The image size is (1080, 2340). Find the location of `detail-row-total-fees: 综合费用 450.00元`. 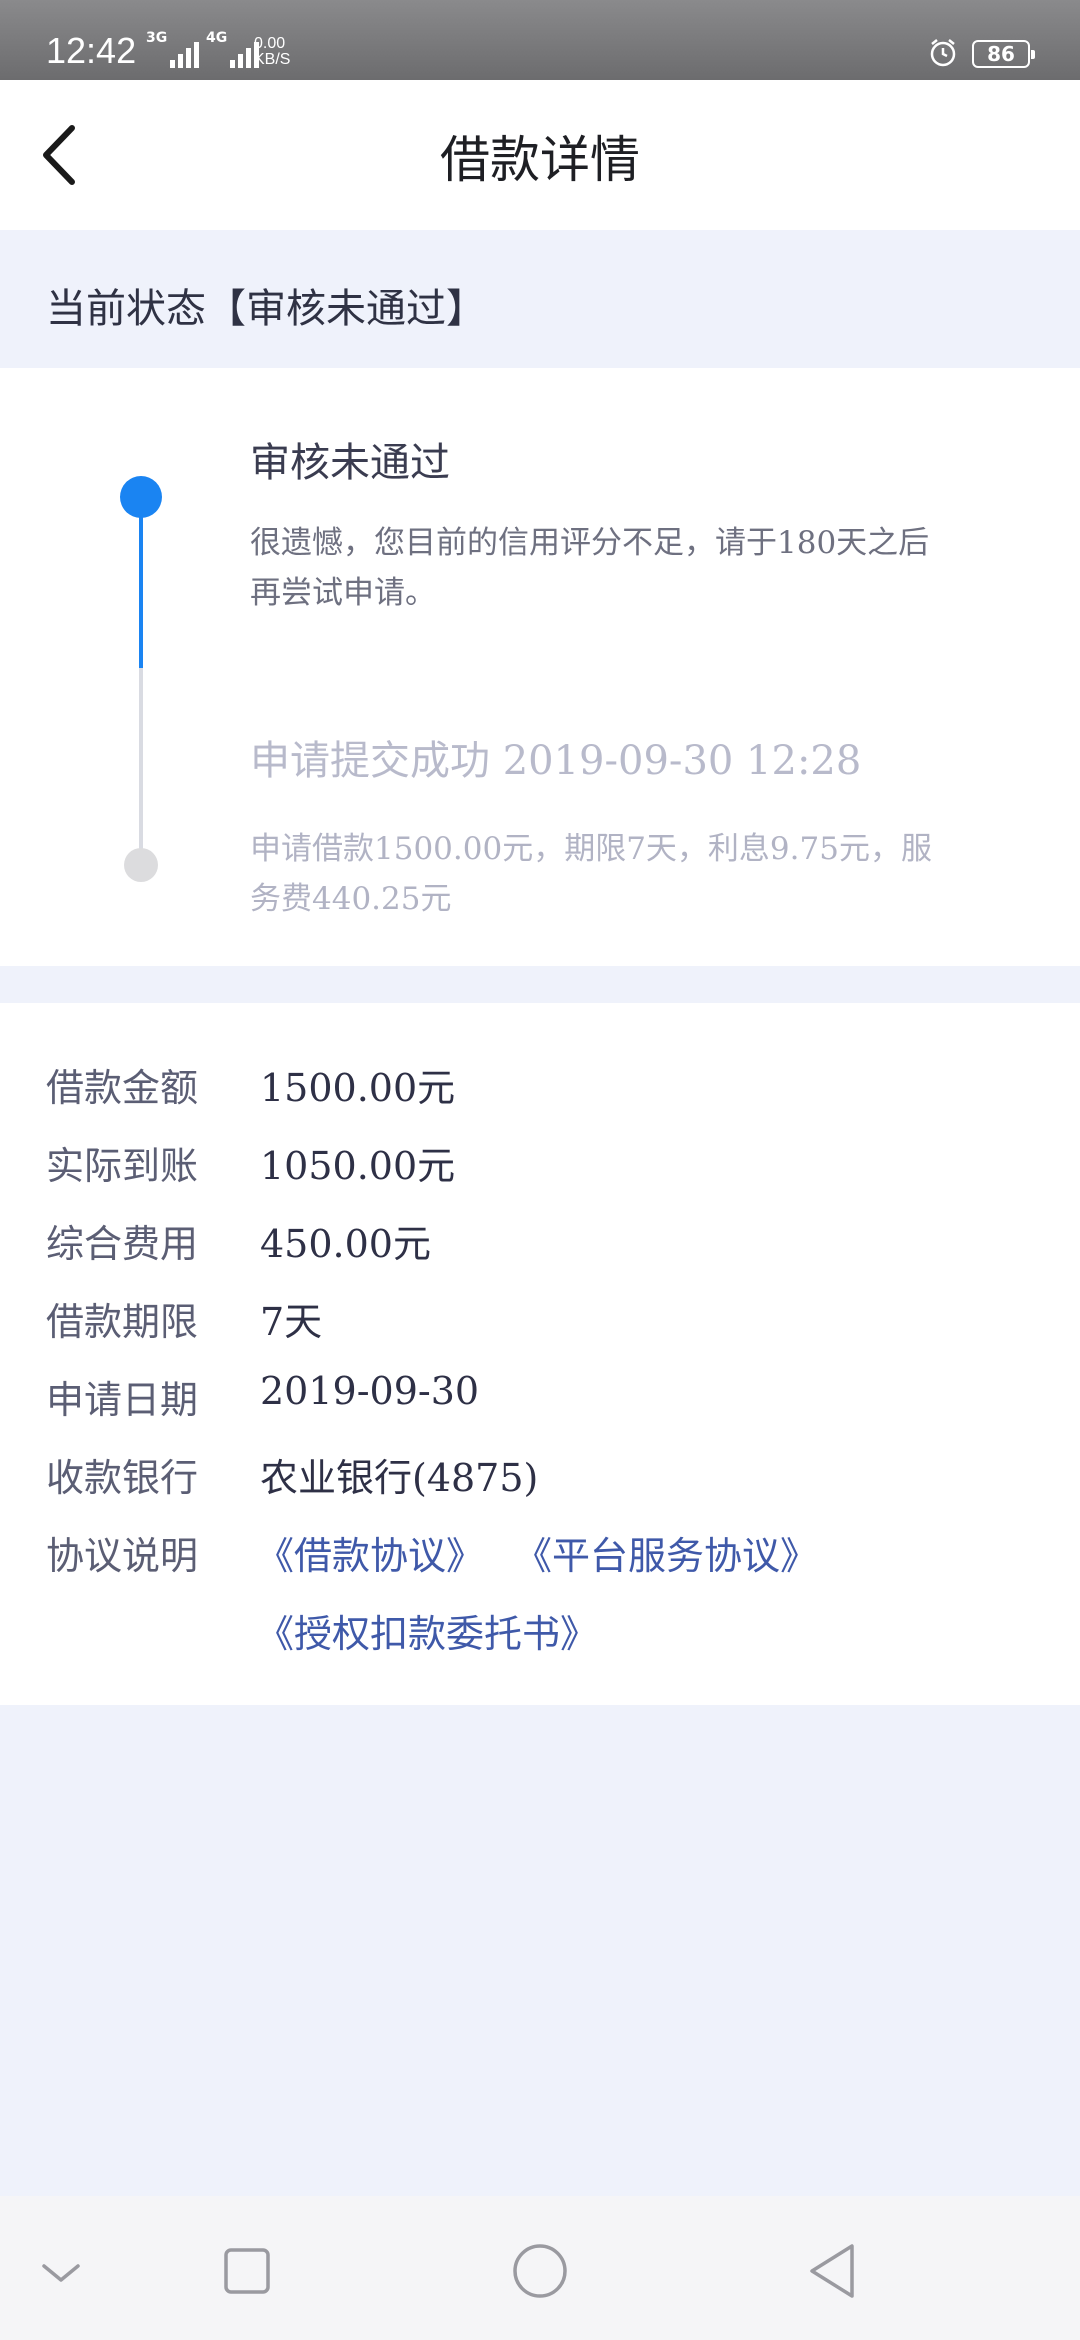

detail-row-total-fees: 综合费用 450.00元 is located at coordinates (540, 1236).